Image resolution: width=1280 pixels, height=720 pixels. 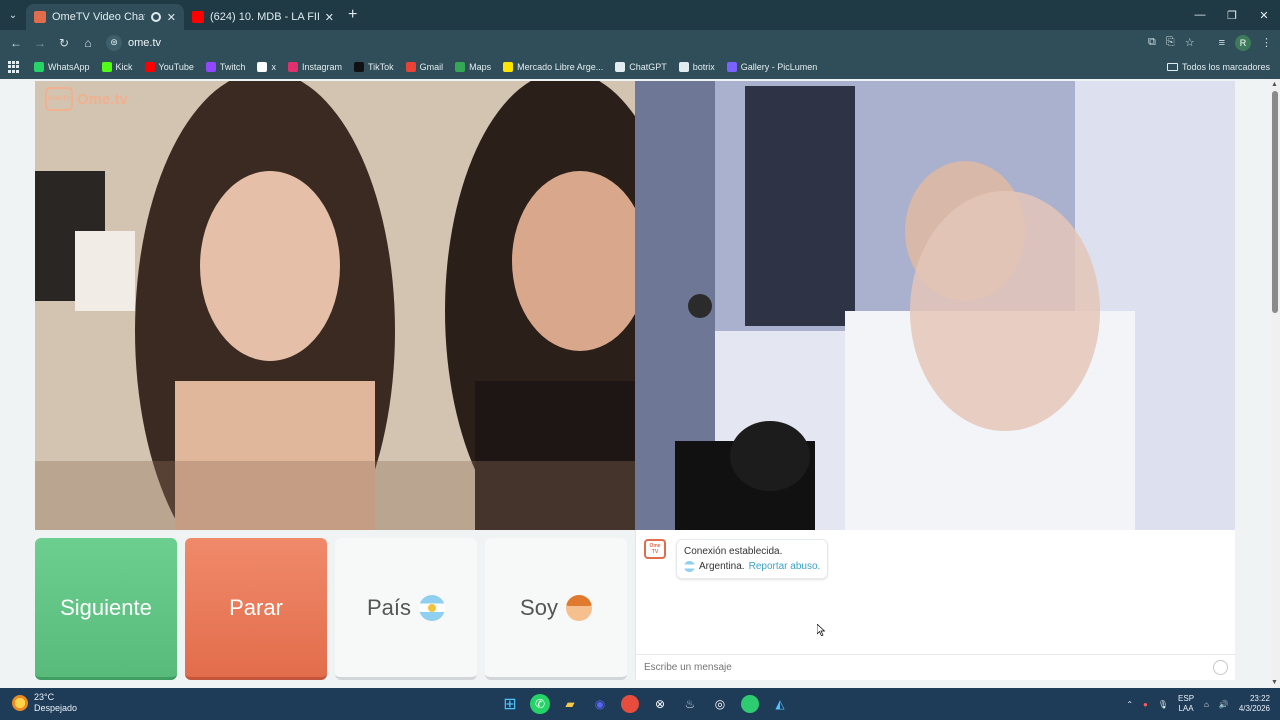 I want to click on bookmark-item: YouTube, so click(x=169, y=67).